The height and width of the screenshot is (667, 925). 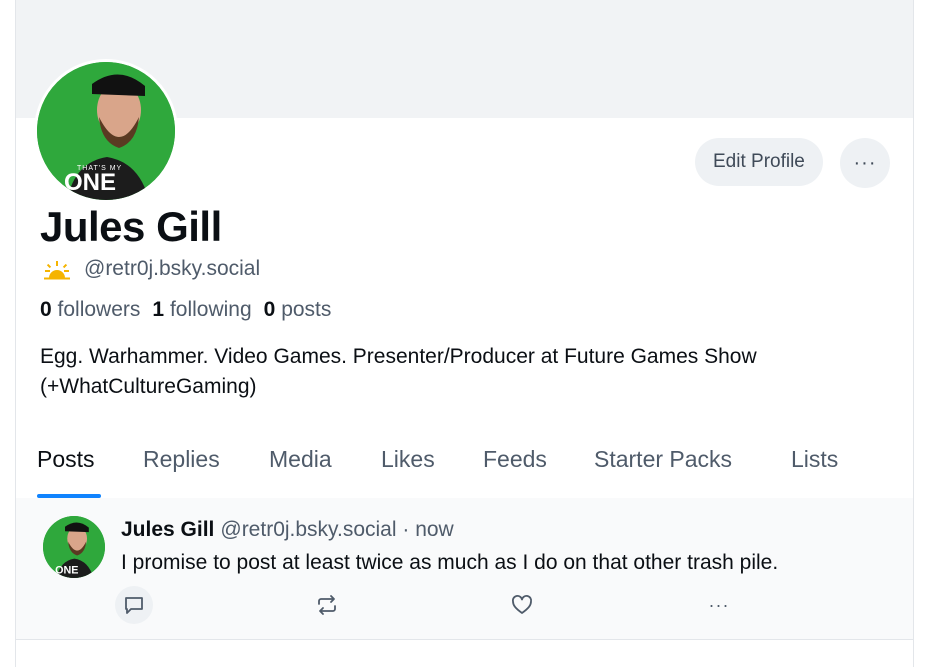 I want to click on profile-avatar: THAT'S MY ONE, so click(x=106, y=131).